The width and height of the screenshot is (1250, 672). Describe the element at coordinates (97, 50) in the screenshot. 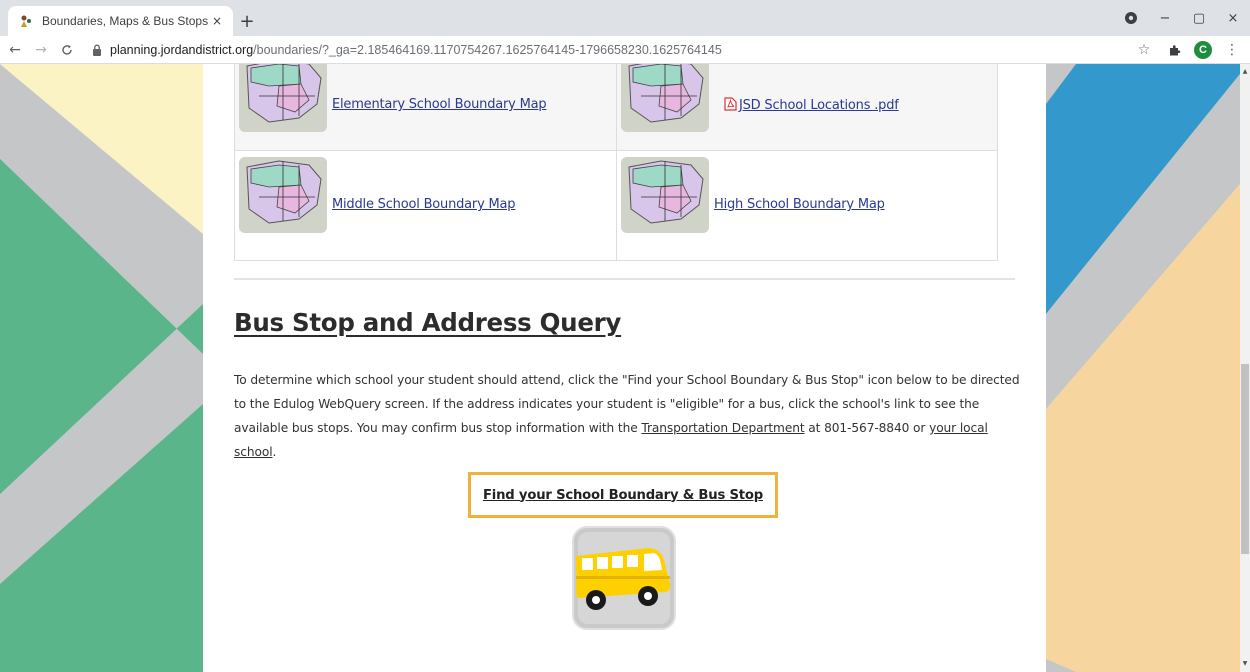

I see `lock-icon` at that location.